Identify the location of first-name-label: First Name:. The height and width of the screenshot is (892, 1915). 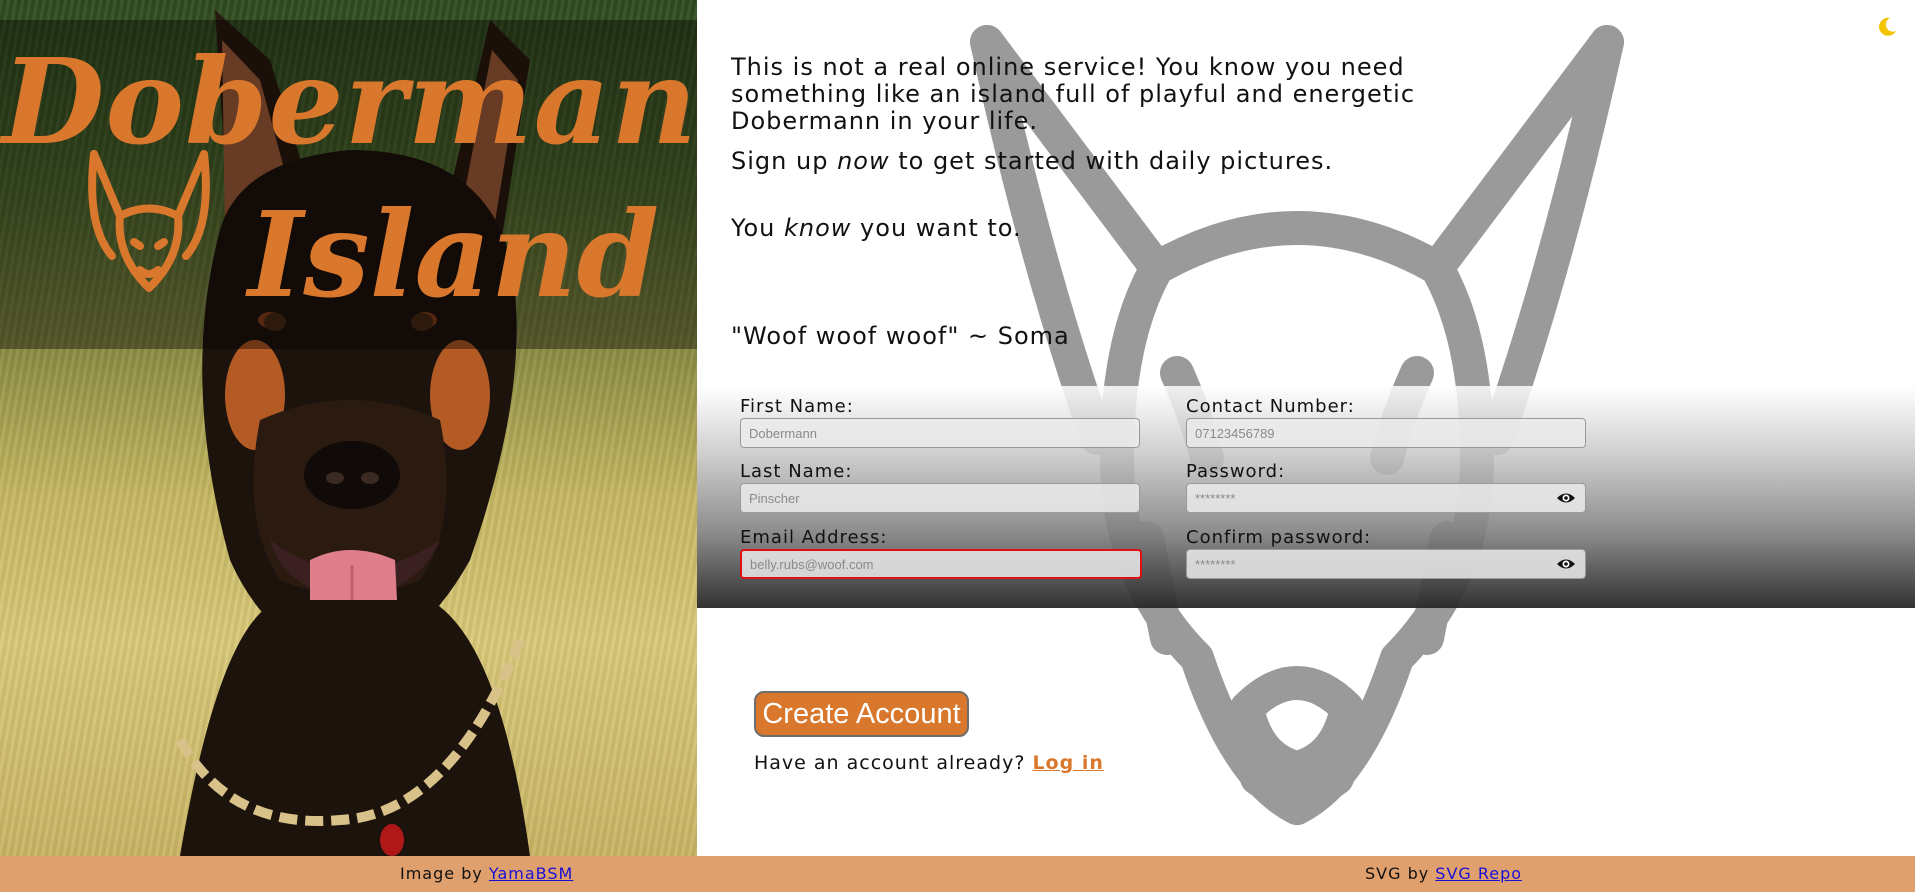
(797, 406).